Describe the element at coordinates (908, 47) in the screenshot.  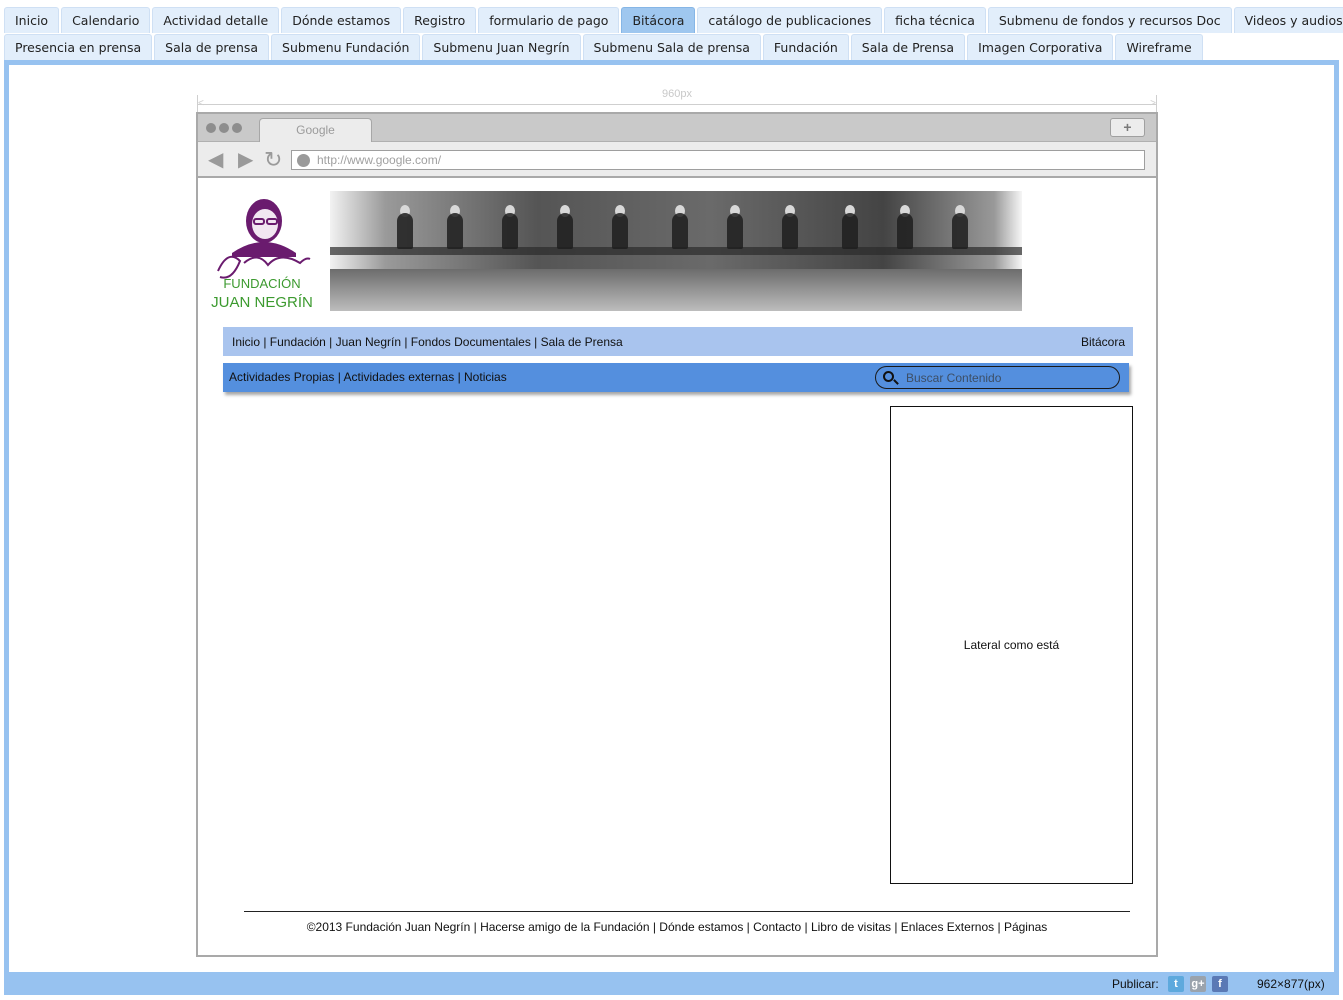
I see `page-tab: Sala de Prensa` at that location.